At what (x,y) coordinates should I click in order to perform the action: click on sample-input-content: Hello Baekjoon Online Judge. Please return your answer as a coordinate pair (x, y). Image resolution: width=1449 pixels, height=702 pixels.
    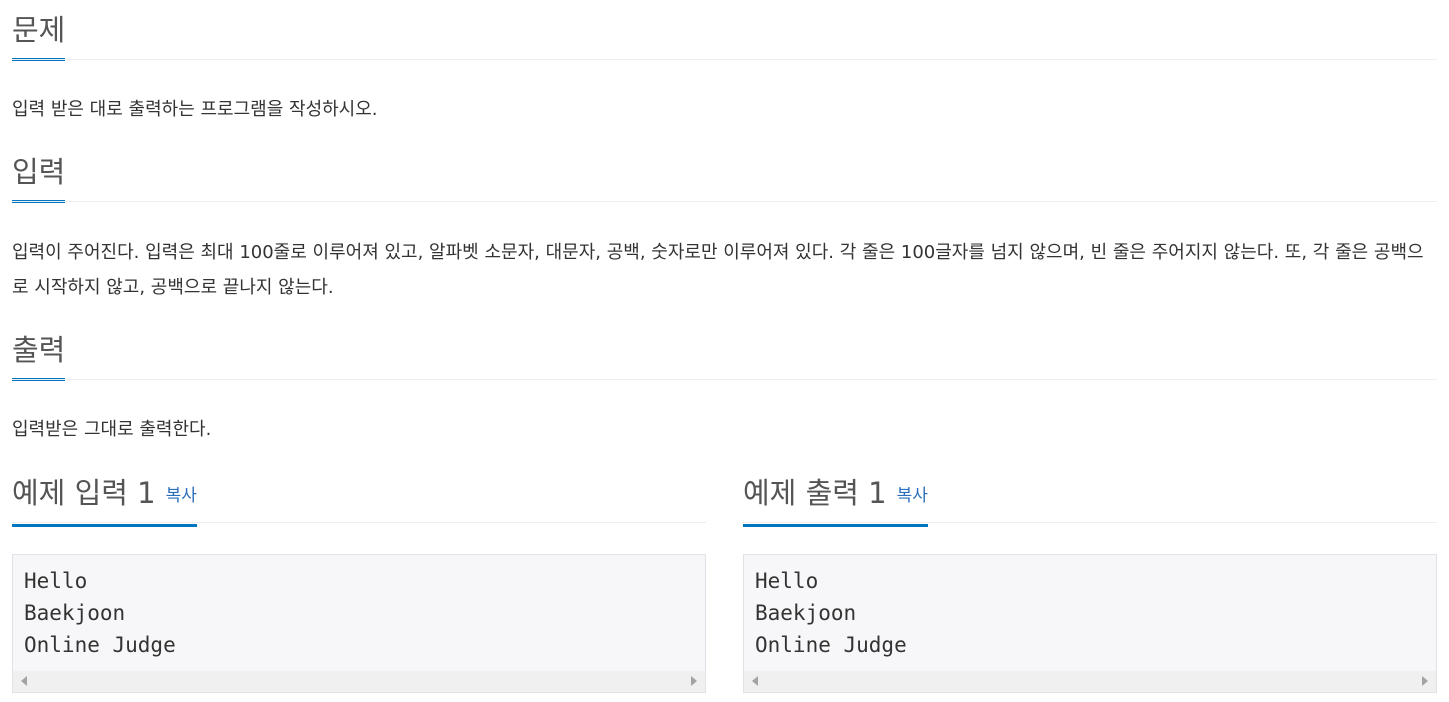
    Looking at the image, I should click on (359, 613).